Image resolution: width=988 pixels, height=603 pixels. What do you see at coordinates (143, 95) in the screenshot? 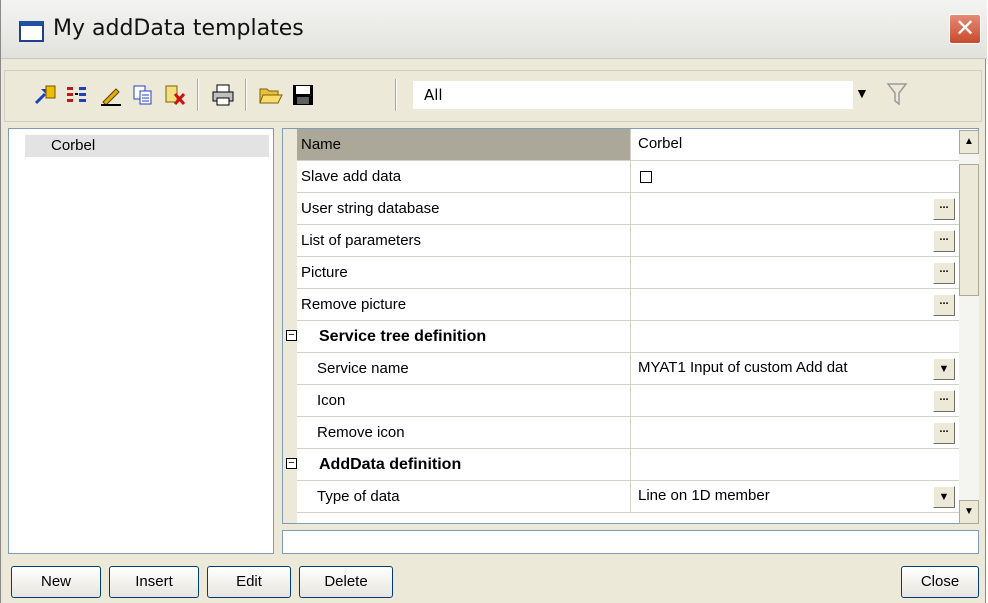
I see `copy-icon` at bounding box center [143, 95].